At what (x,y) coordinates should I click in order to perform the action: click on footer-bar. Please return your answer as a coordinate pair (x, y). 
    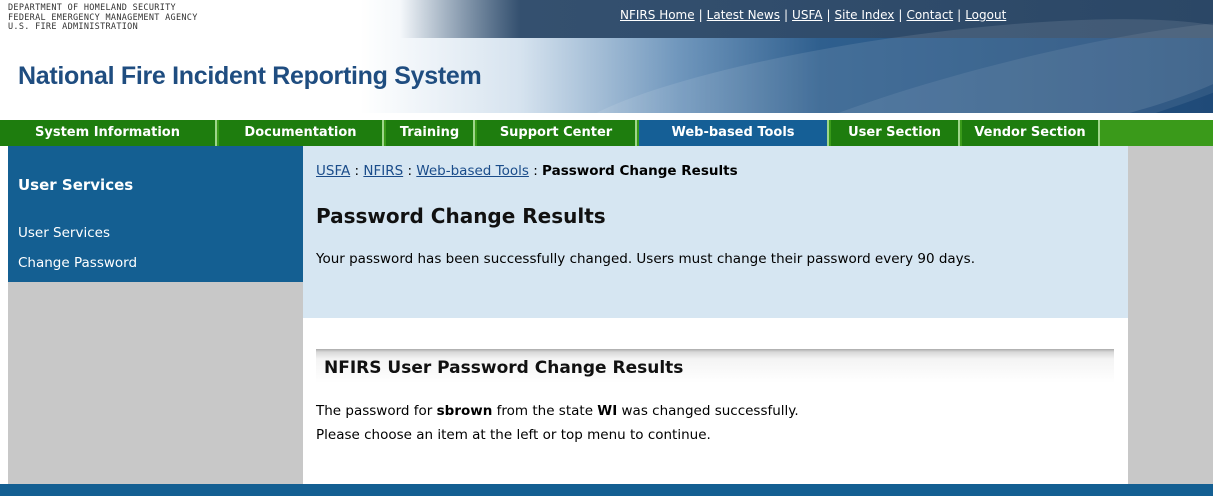
    Looking at the image, I should click on (606, 490).